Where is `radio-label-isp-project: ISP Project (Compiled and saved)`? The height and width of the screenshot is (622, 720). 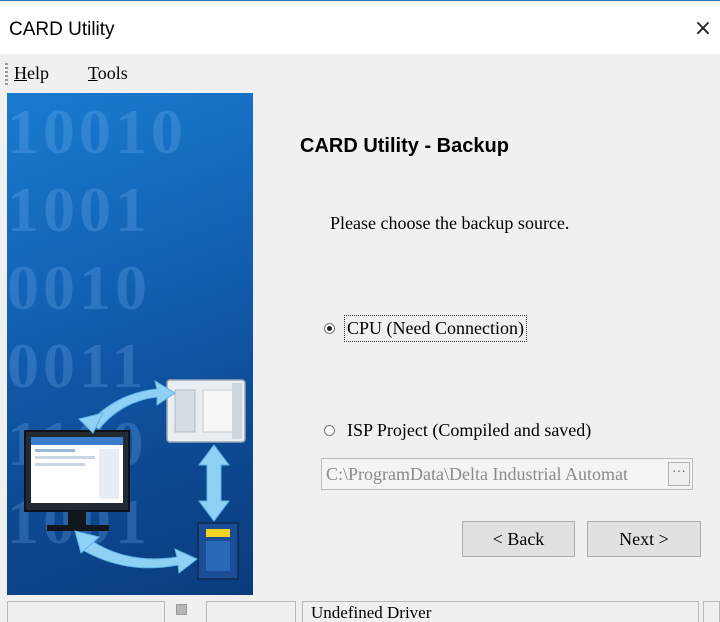
radio-label-isp-project: ISP Project (Compiled and saved) is located at coordinates (469, 430).